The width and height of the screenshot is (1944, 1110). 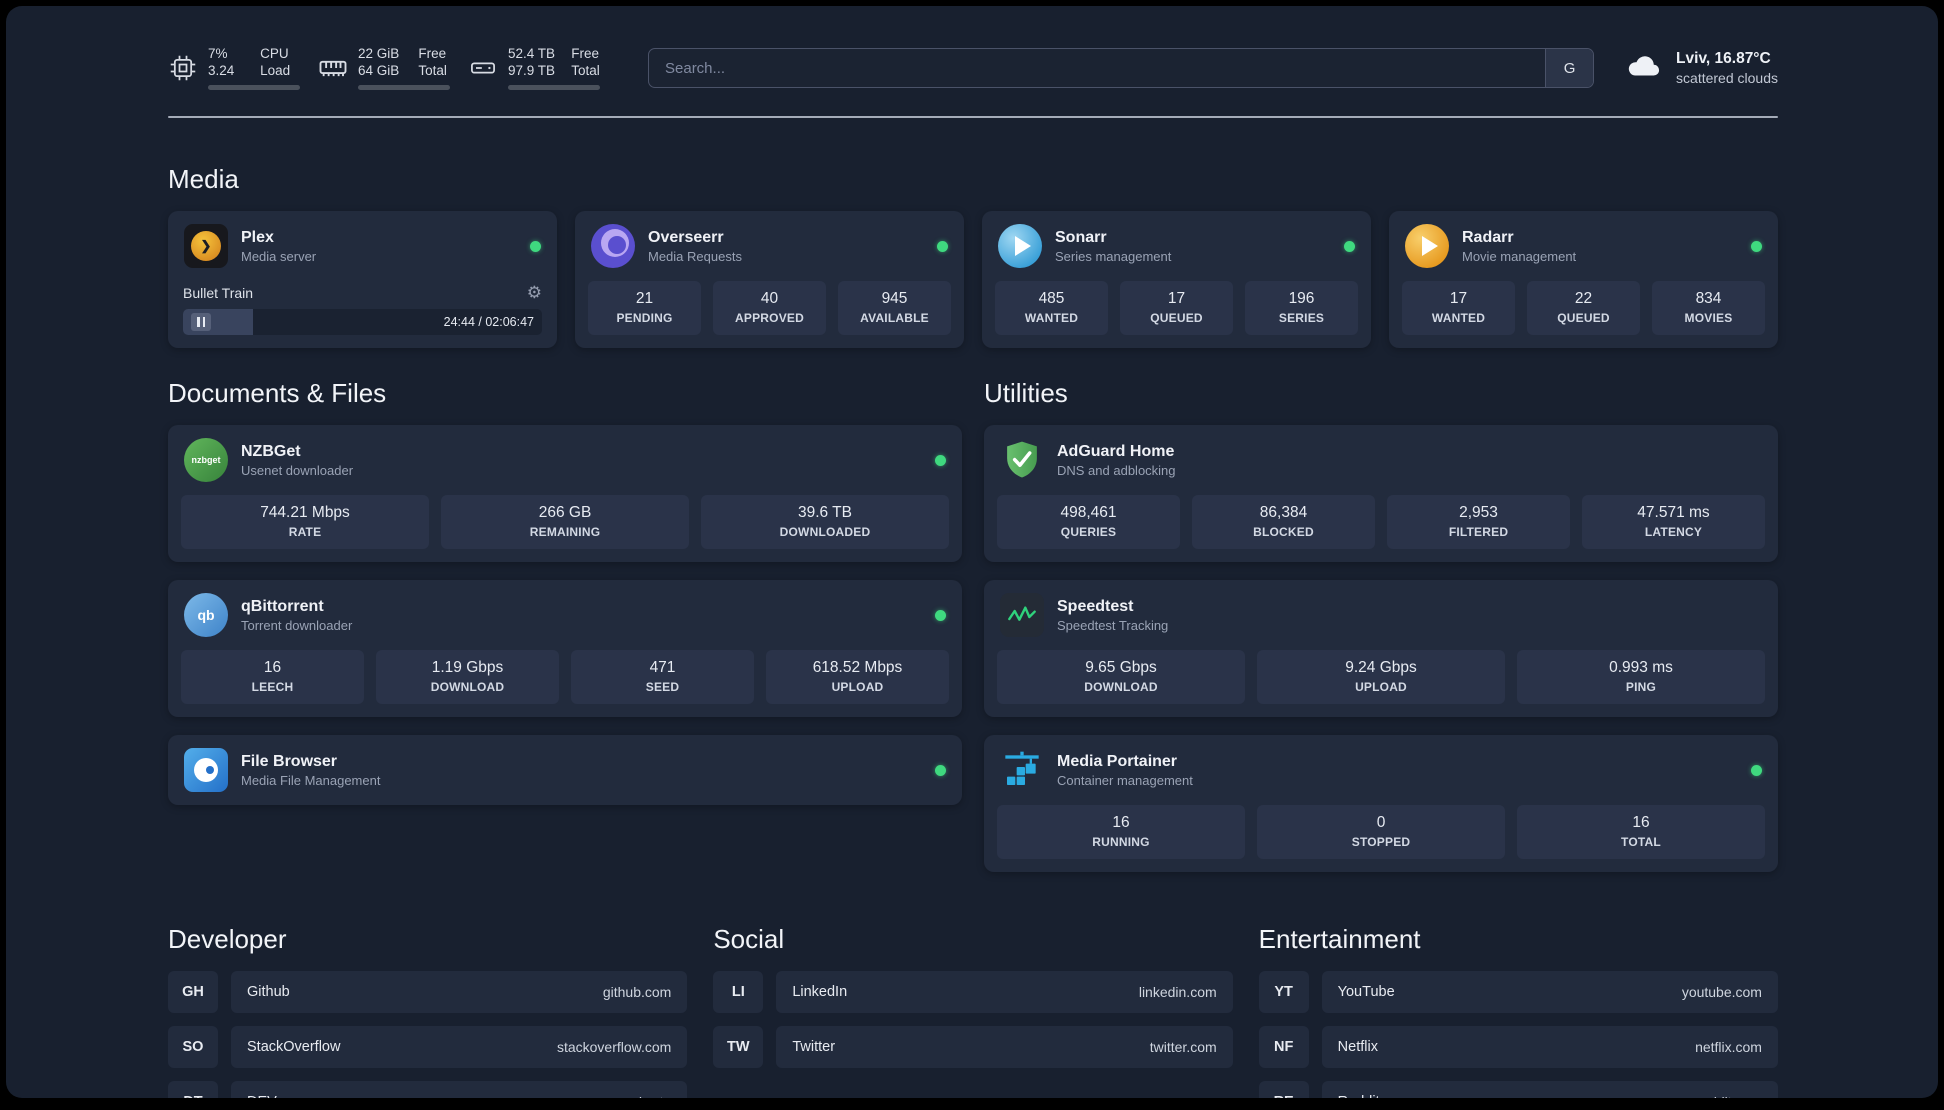 I want to click on bookmark-stackoverflow: SO StackOverflow stackoverflow.com, so click(x=428, y=1047).